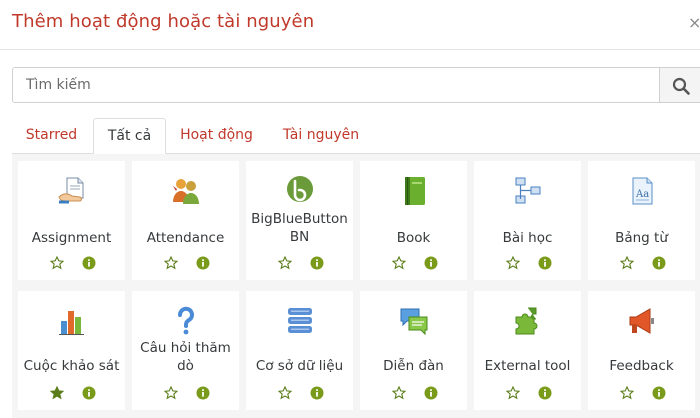 The image size is (700, 418). I want to click on module-label: Attendance, so click(185, 238).